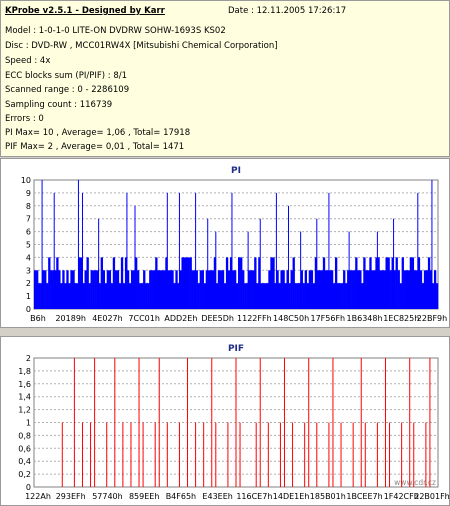  What do you see at coordinates (28, 283) in the screenshot?
I see `y-tick-label: 2` at bounding box center [28, 283].